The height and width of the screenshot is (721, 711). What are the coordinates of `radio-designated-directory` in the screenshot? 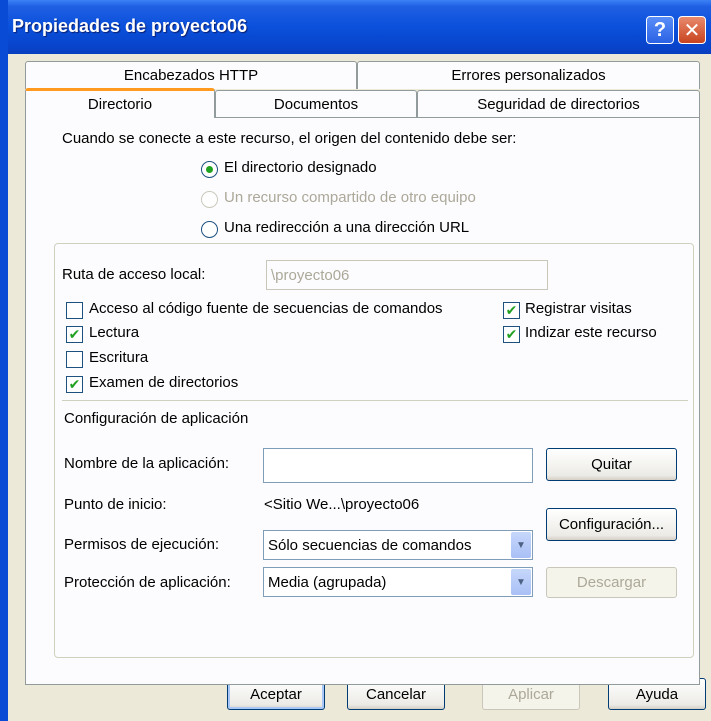 It's located at (209, 169).